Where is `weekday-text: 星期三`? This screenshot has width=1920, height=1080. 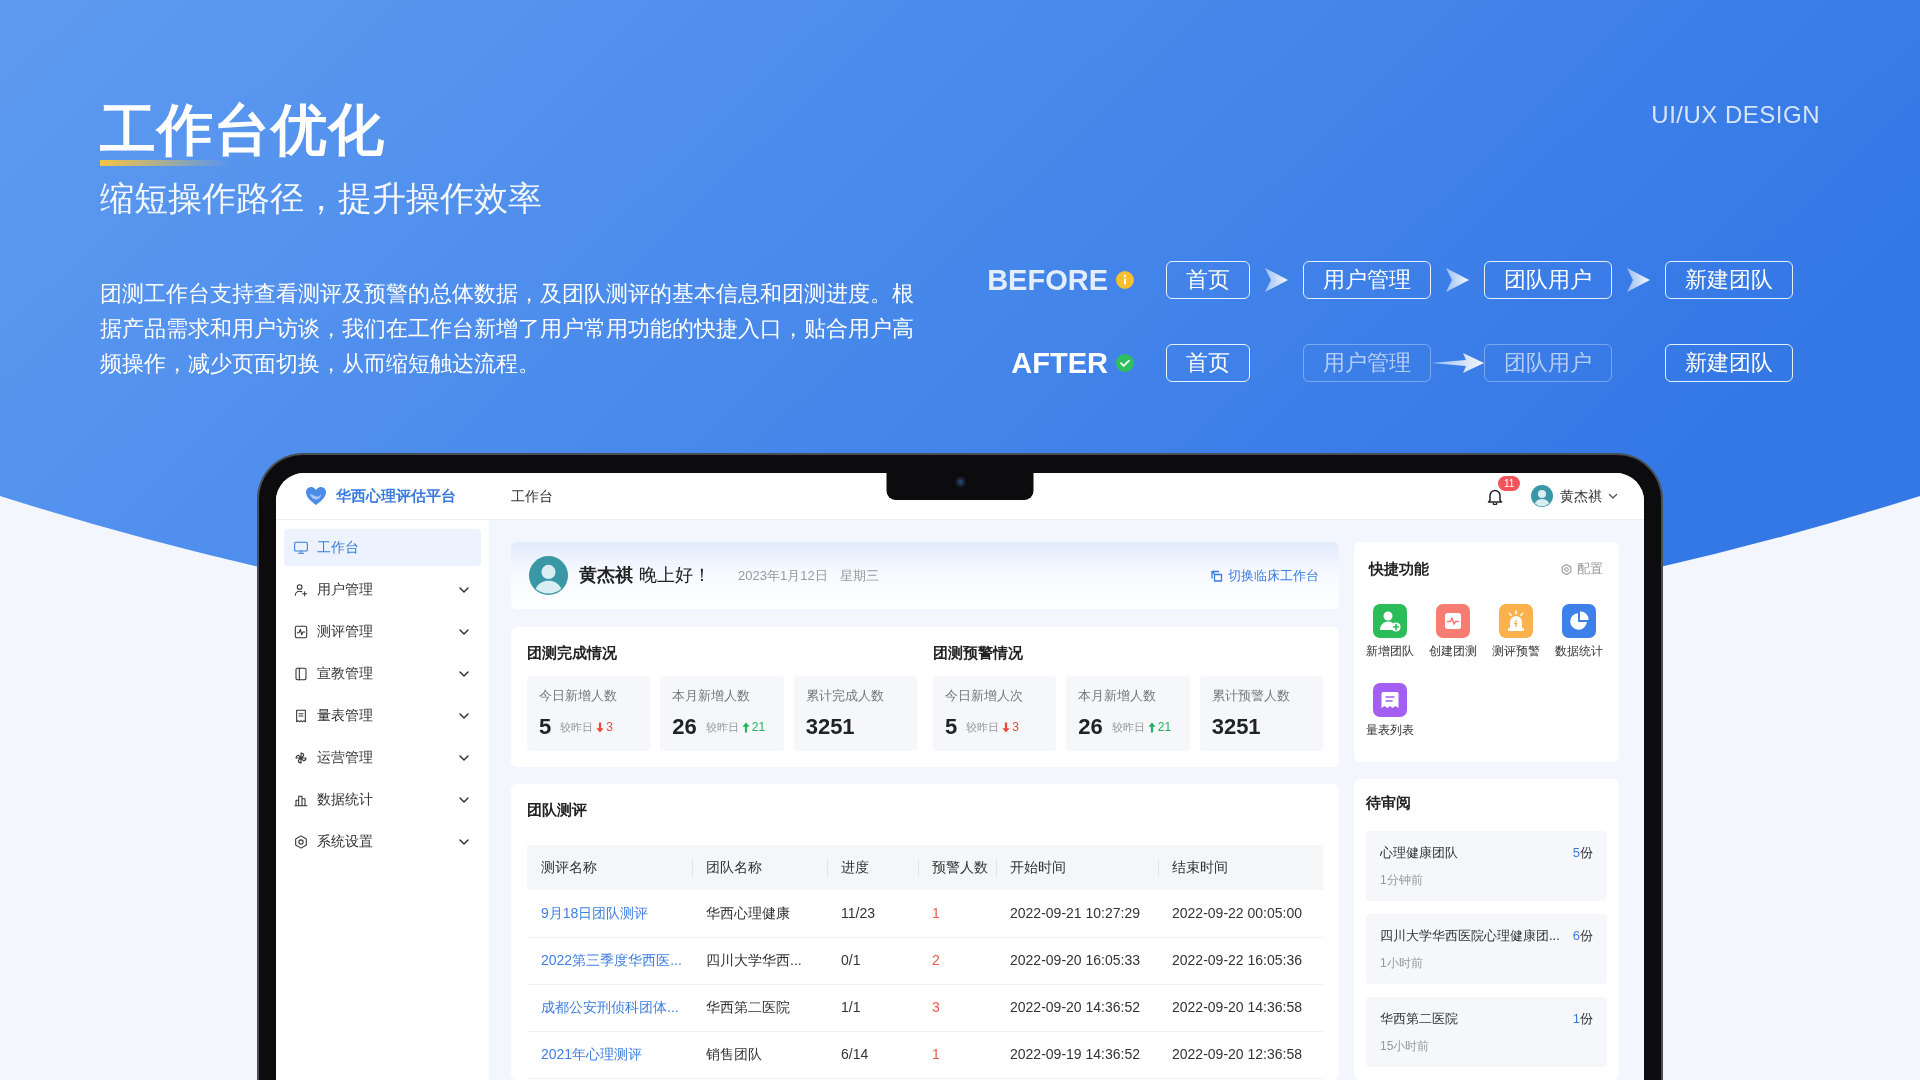 weekday-text: 星期三 is located at coordinates (859, 575).